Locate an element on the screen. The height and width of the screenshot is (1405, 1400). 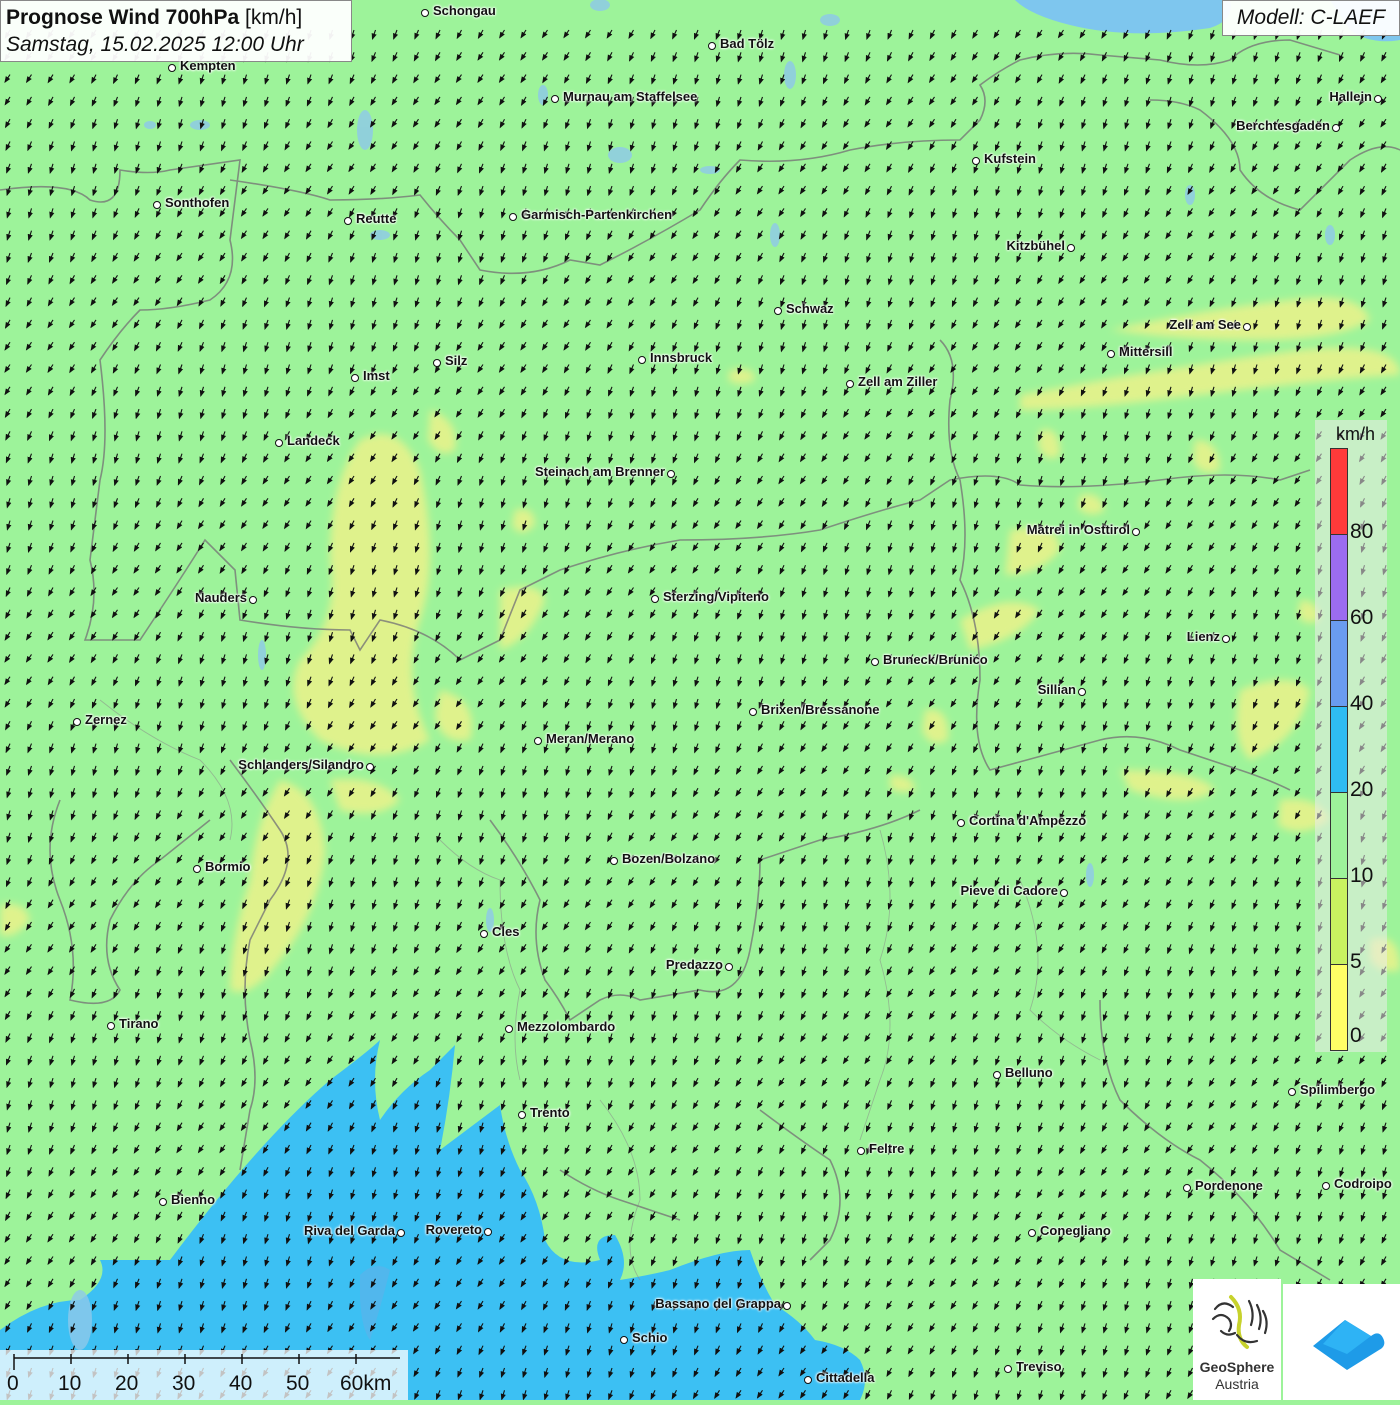
title-line: Prognose Wind 700hPa [km/h] is located at coordinates (176, 17).